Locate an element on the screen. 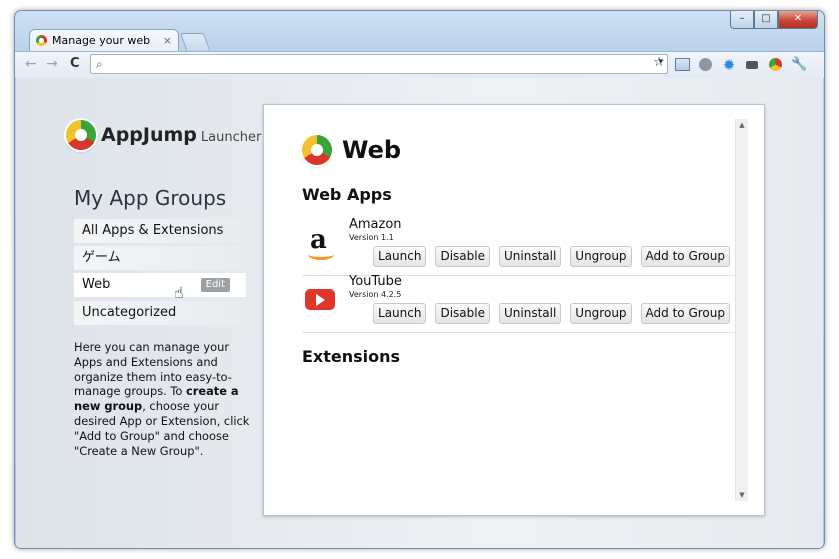 The height and width of the screenshot is (559, 839). star-icon: ☆ is located at coordinates (659, 63).